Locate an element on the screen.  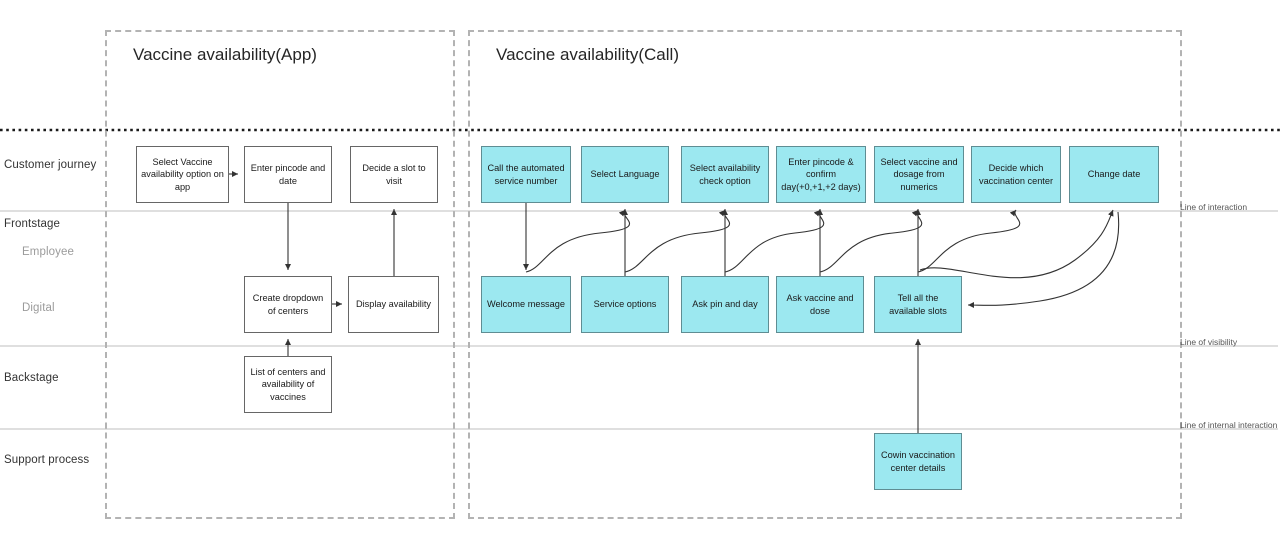
node-select-vaccine-and-dosage-from-numerics: Select vaccine and dosage from numerics is located at coordinates (919, 174).